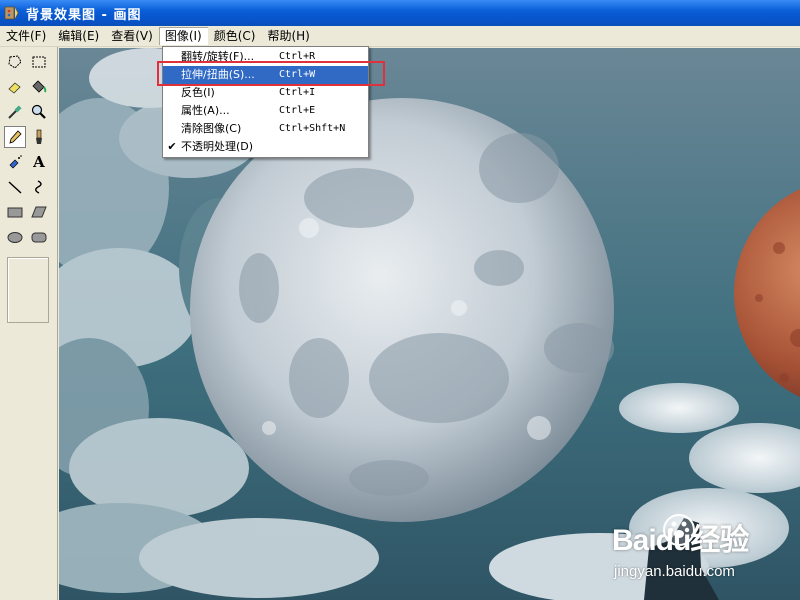 The height and width of the screenshot is (600, 800). What do you see at coordinates (271, 73) in the screenshot?
I see `annotation-highlight-box` at bounding box center [271, 73].